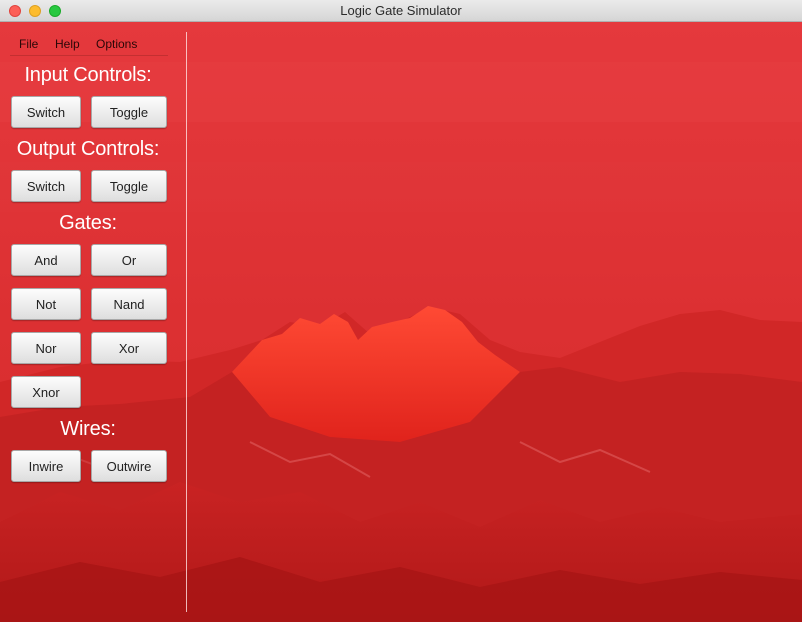 The image size is (802, 622). I want to click on input-toggle-button: Toggle, so click(129, 112).